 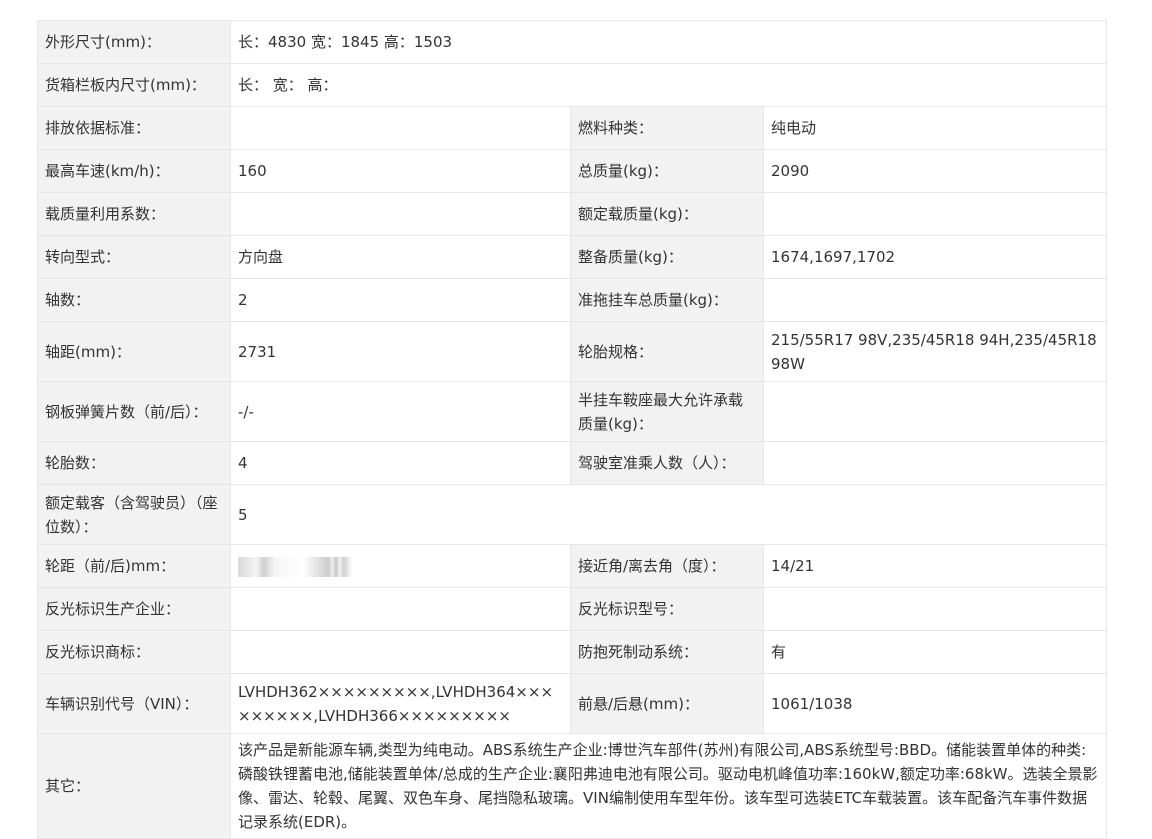 What do you see at coordinates (668, 42) in the screenshot?
I see `value-dimensions: 长：4830 宽：1845 高：1503` at bounding box center [668, 42].